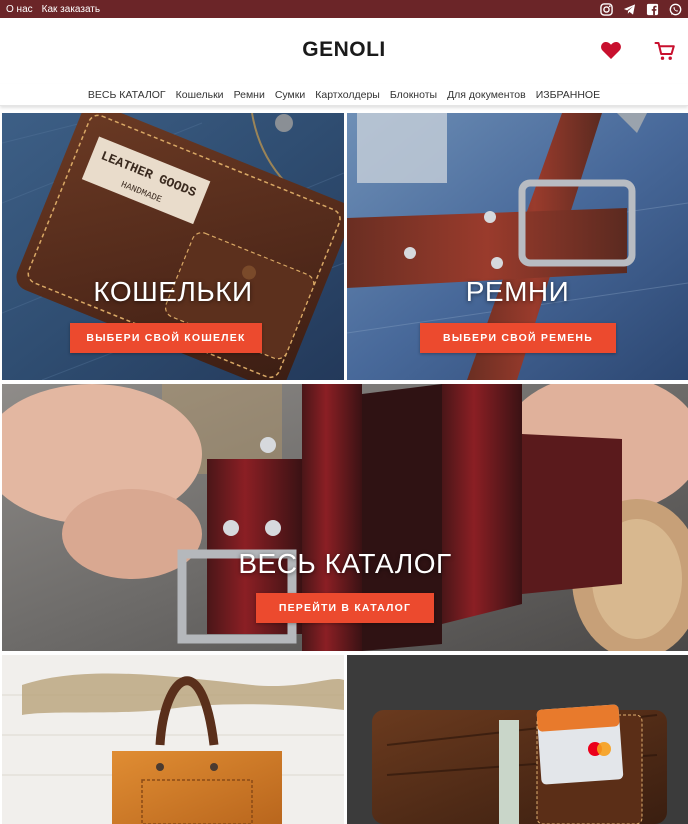  I want to click on nav-item-wallets: Кошельки, so click(200, 95).